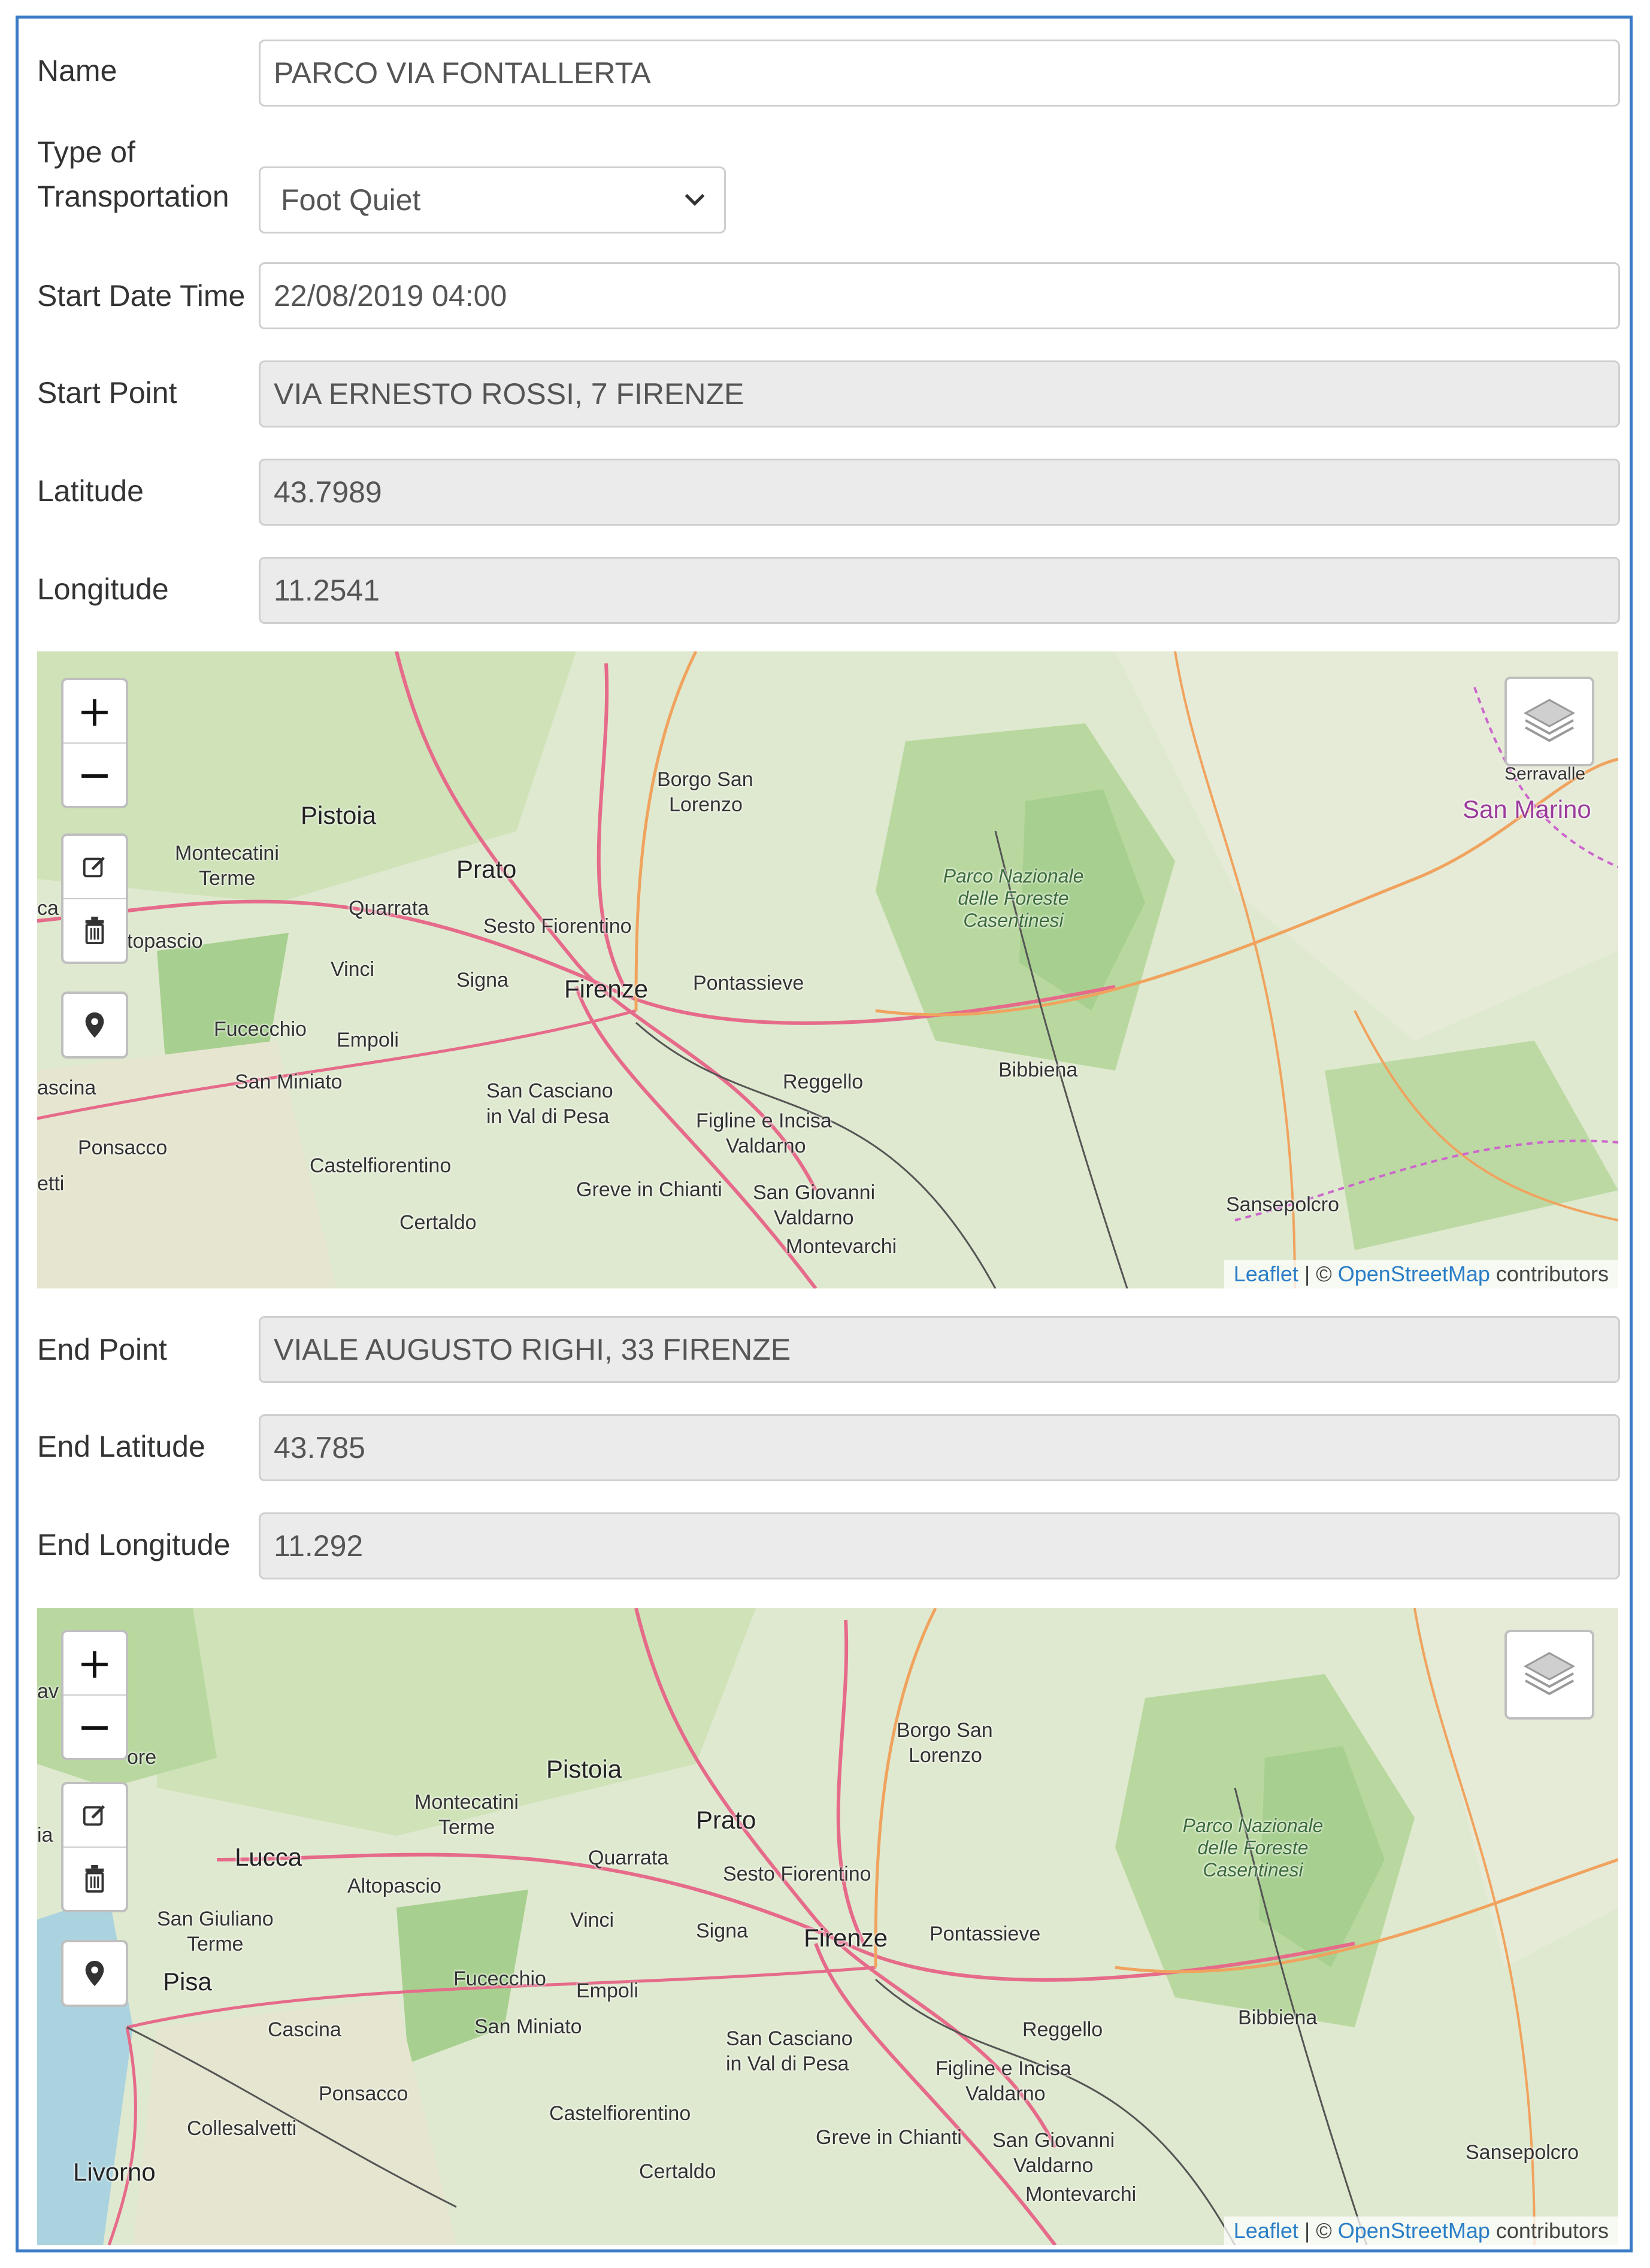 Image resolution: width=1650 pixels, height=2268 pixels. What do you see at coordinates (940, 590) in the screenshot?
I see `longitude-input: 11.2541` at bounding box center [940, 590].